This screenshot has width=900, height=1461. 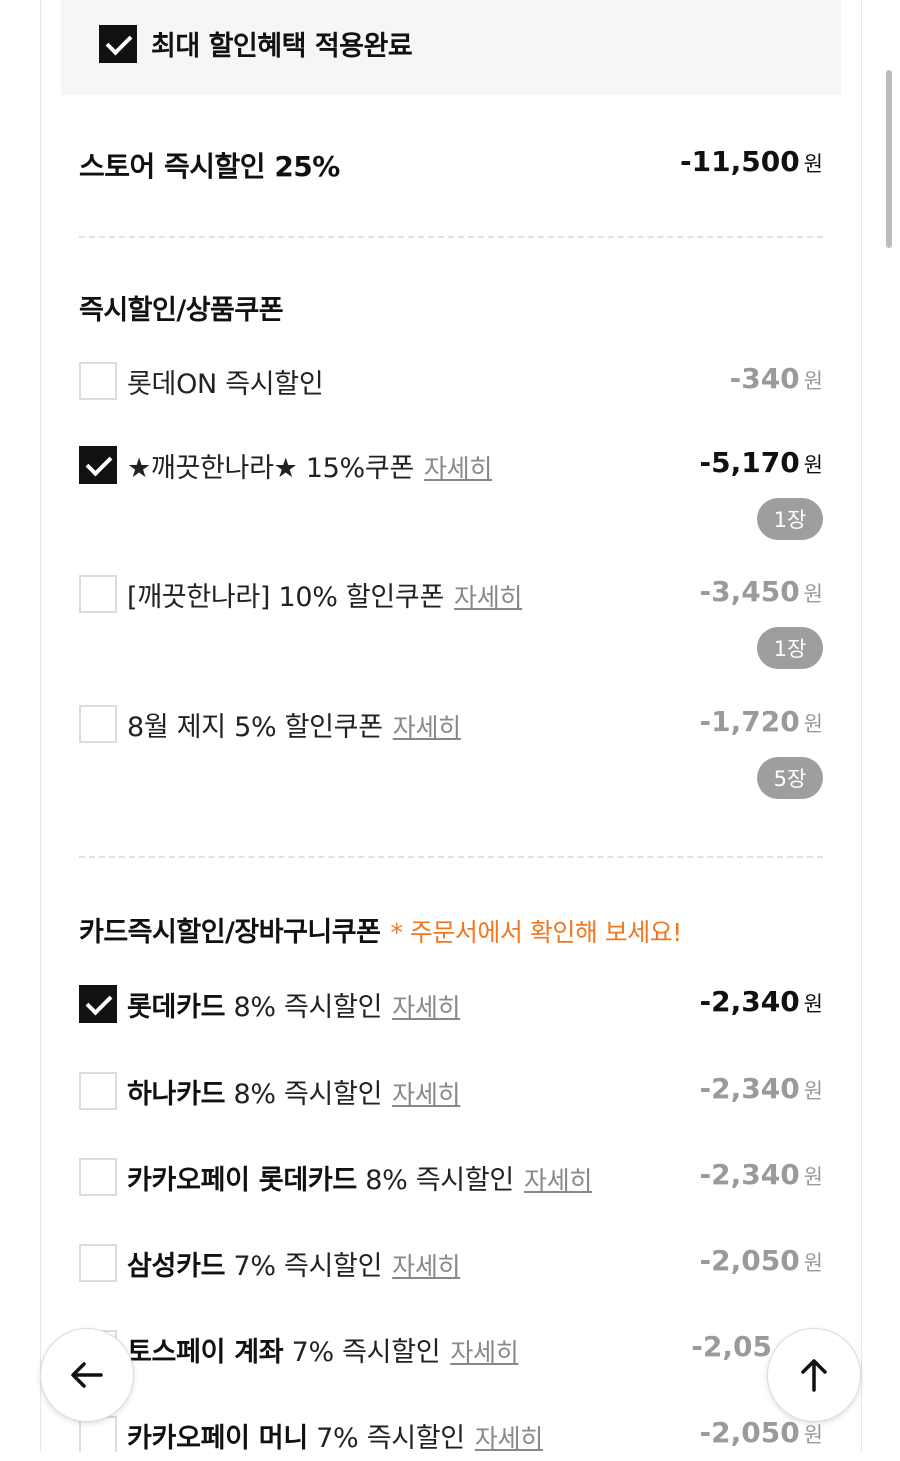 I want to click on store-discount-amount: -11,500 원, so click(x=751, y=161).